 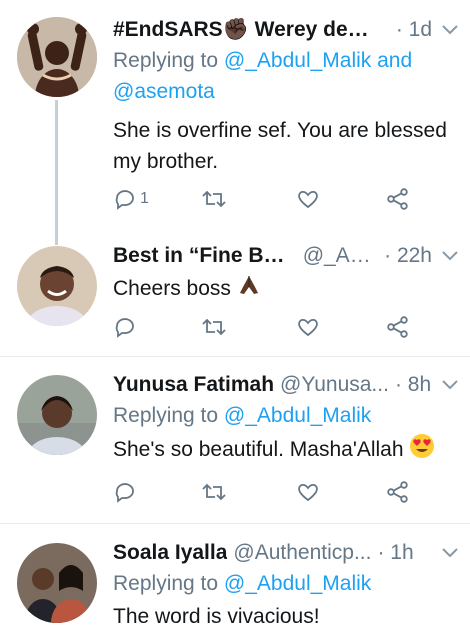 What do you see at coordinates (318, 60) in the screenshot?
I see `mention-link: @_Abdul_Malik and` at bounding box center [318, 60].